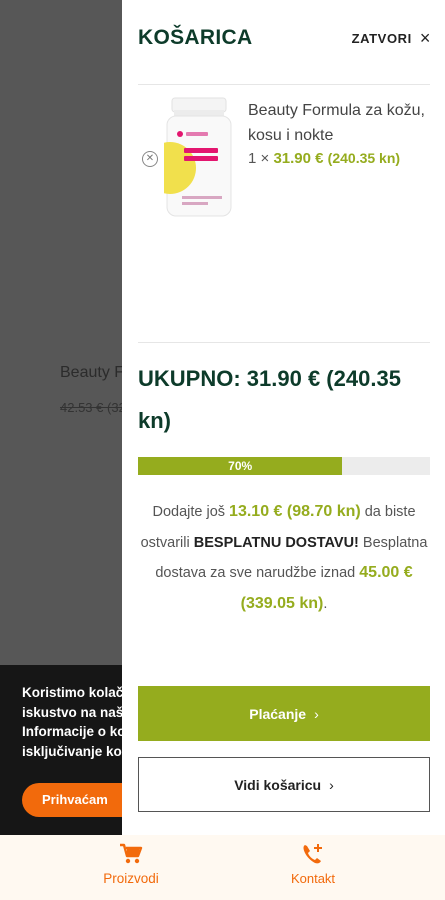 The image size is (445, 900). Describe the element at coordinates (325, 603) in the screenshot. I see `shipping-suffix: .` at that location.